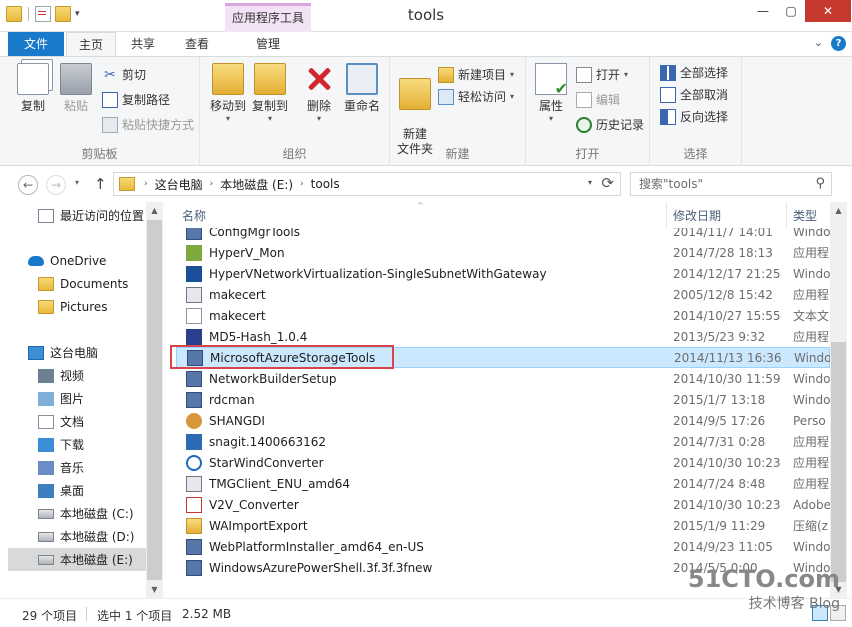 Image resolution: width=852 pixels, height=627 pixels. What do you see at coordinates (505, 441) in the screenshot?
I see `file-row: snagit.1400663162 2014/7/31 0:28 应用程` at bounding box center [505, 441].